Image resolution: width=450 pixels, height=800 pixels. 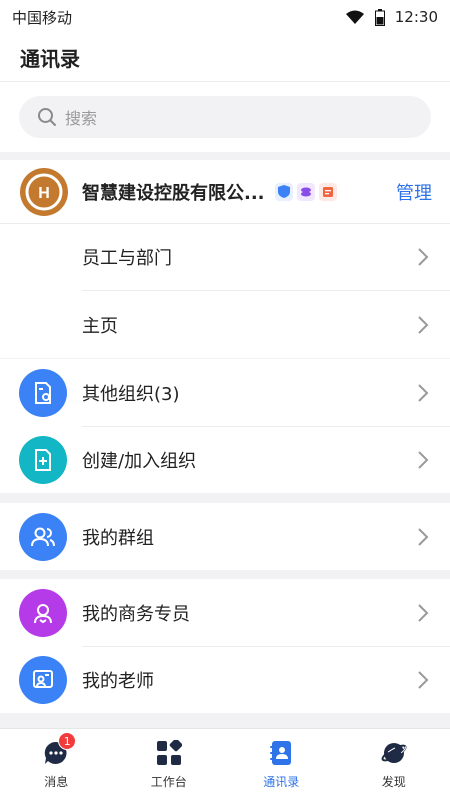 I want to click on tab-messages: 1 消息, so click(x=56, y=764).